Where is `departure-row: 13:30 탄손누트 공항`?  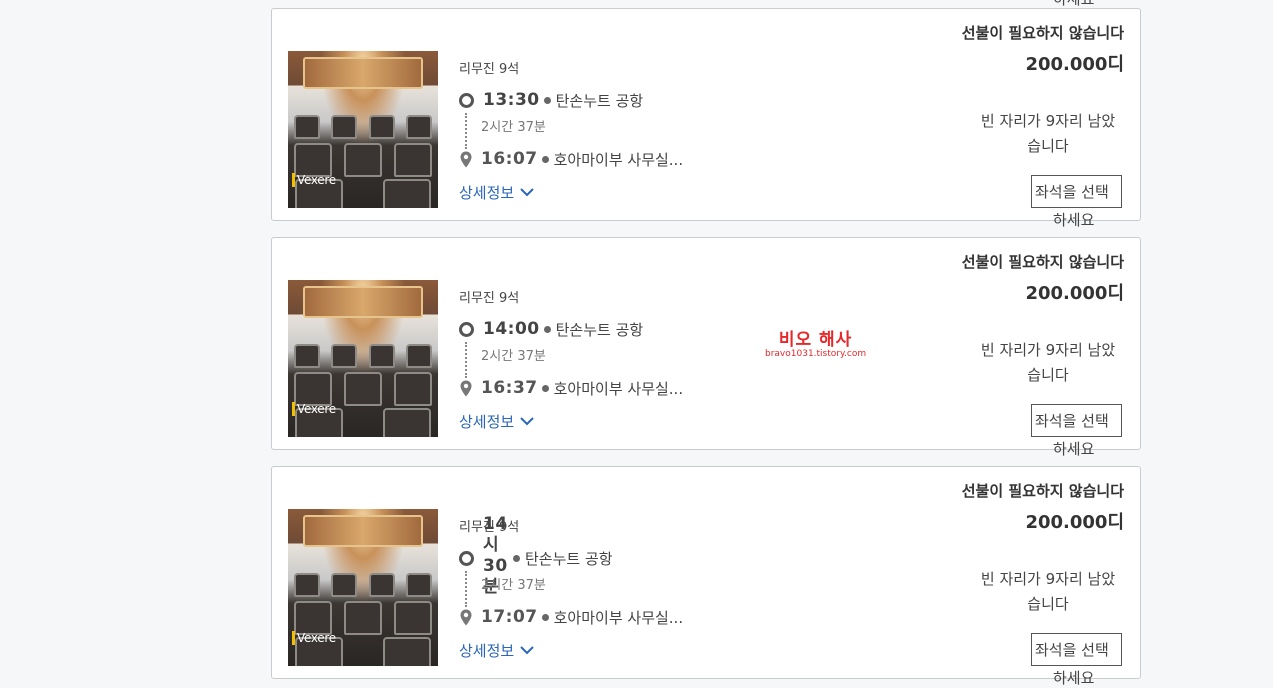 departure-row: 13:30 탄손누트 공항 is located at coordinates (551, 100).